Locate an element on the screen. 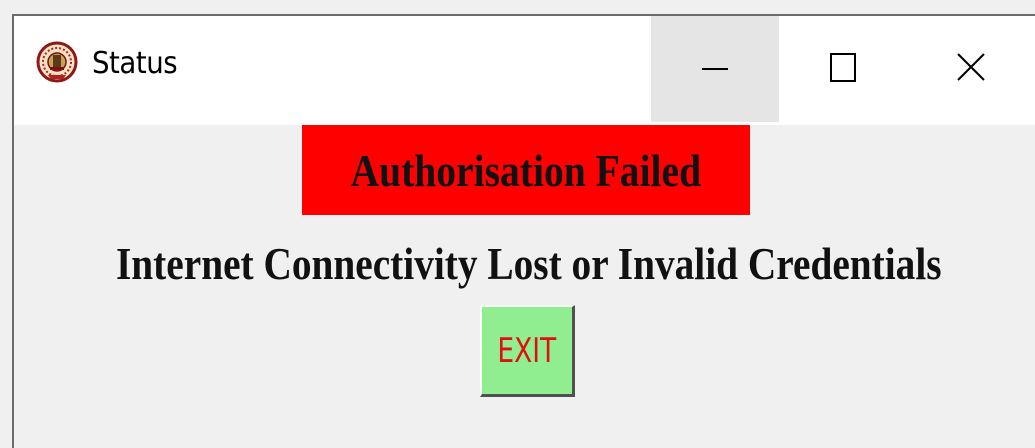 Image resolution: width=1035 pixels, height=448 pixels. university-emblem-icon is located at coordinates (57, 62).